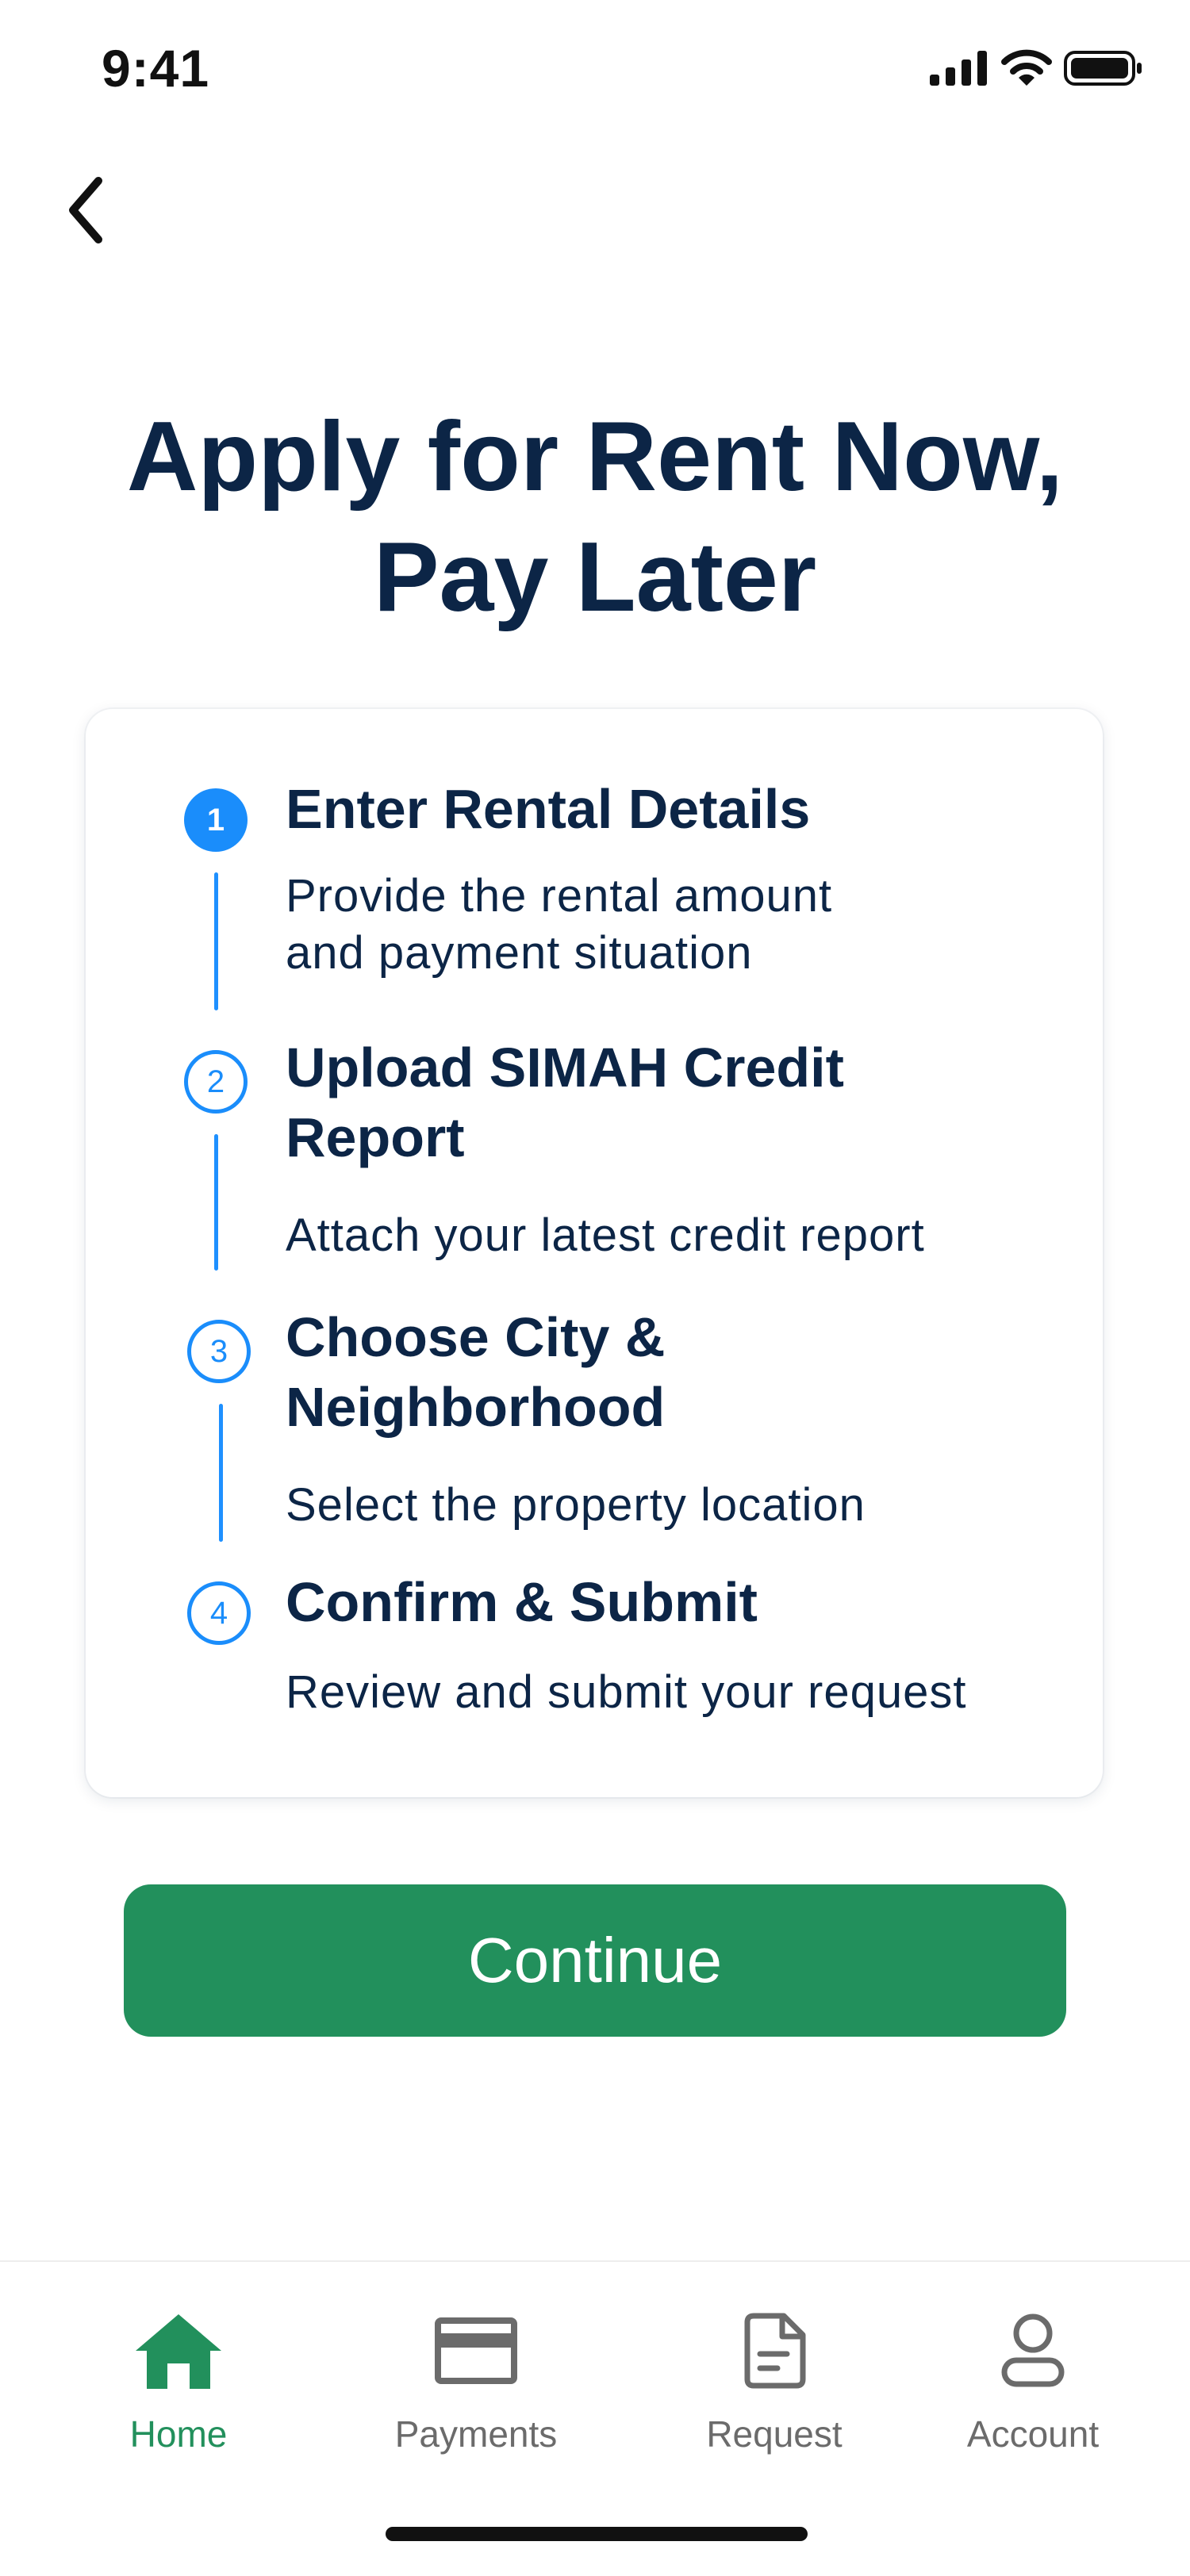 This screenshot has width=1190, height=2576. I want to click on back-button, so click(87, 210).